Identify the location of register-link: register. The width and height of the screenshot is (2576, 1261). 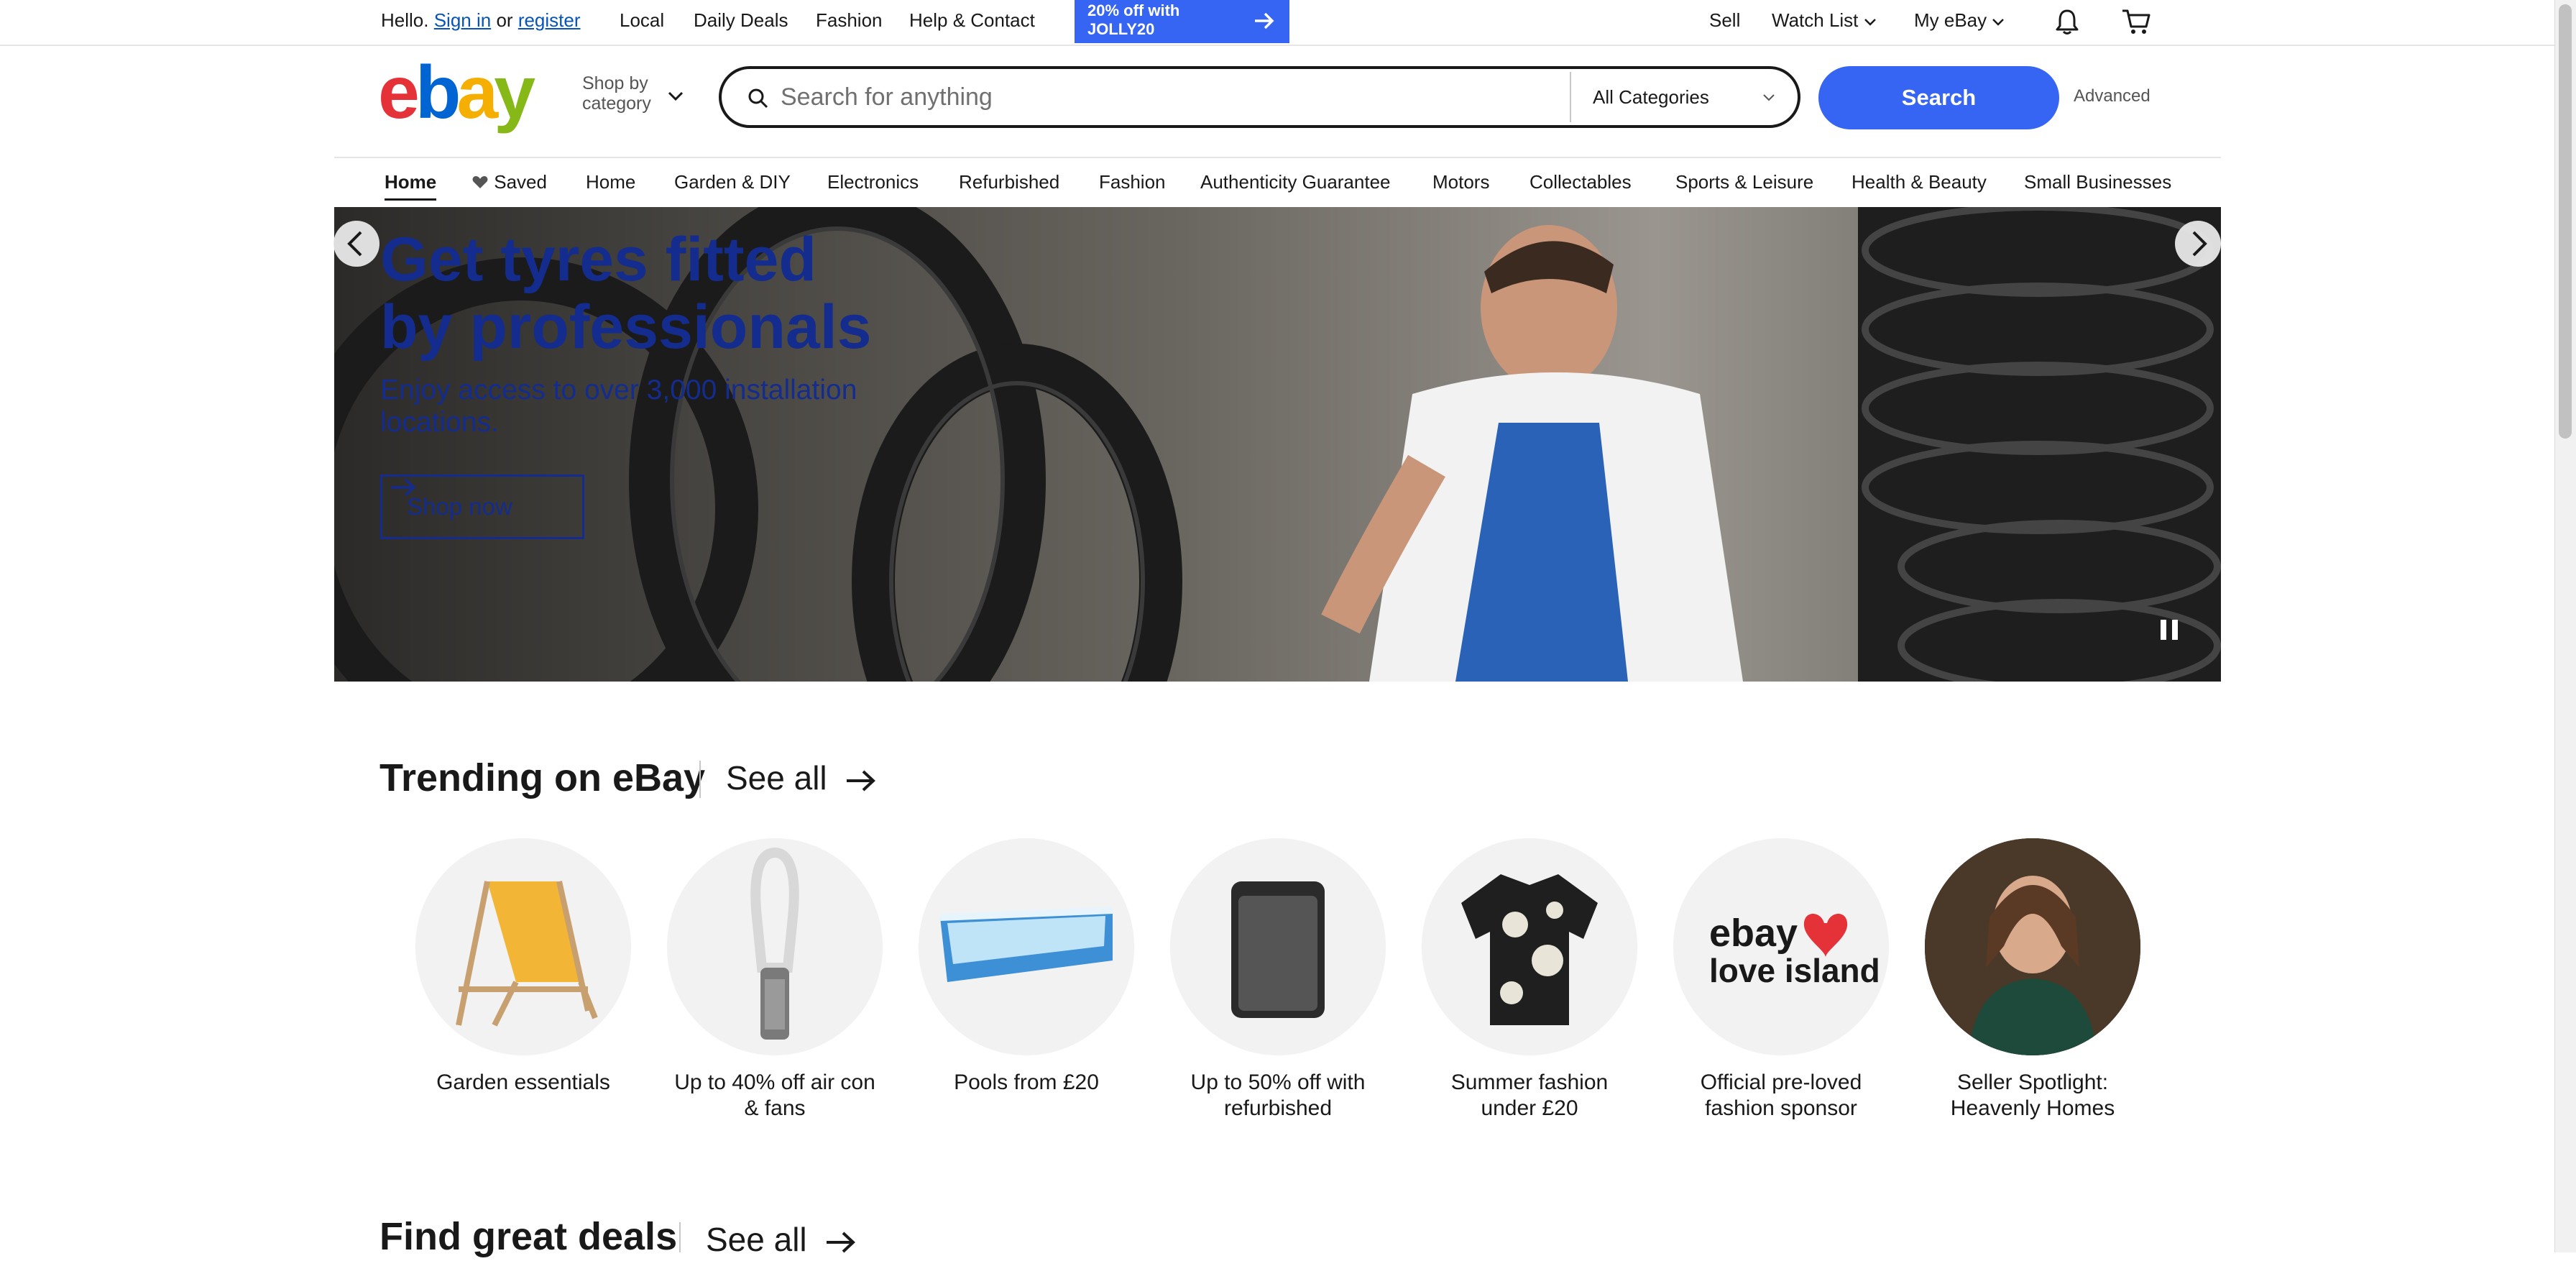
(549, 20).